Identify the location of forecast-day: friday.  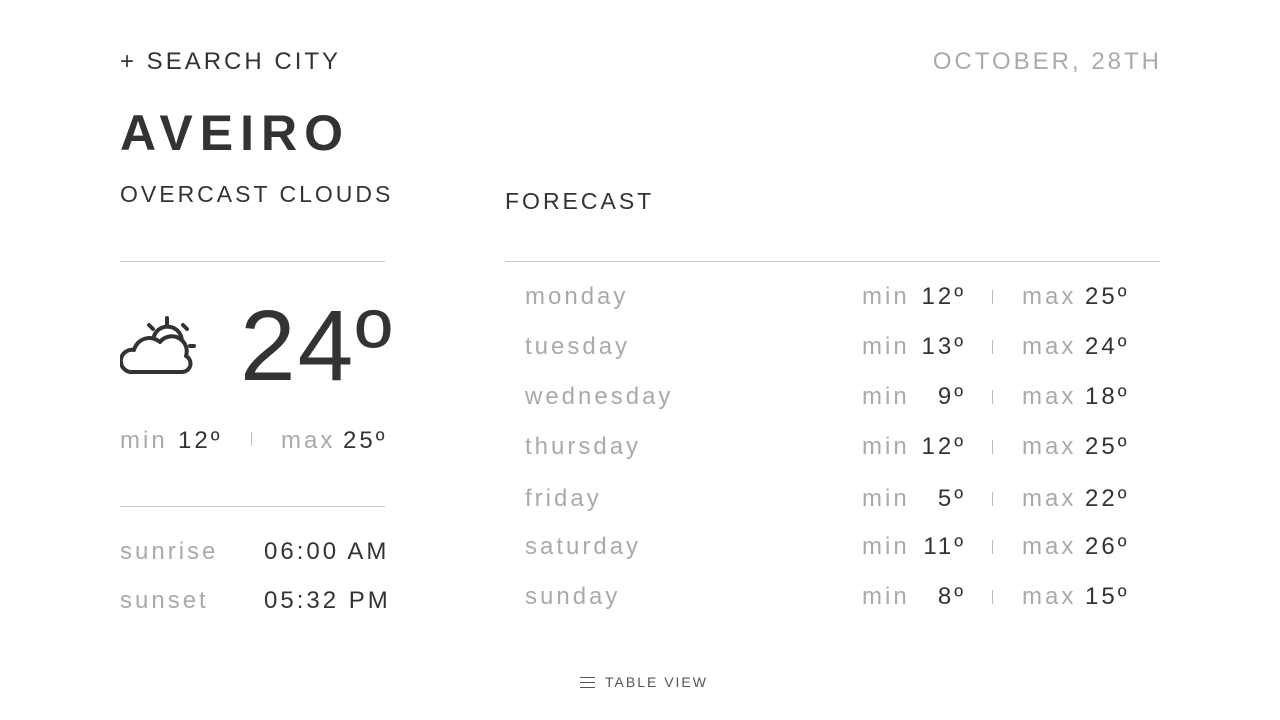
(563, 498).